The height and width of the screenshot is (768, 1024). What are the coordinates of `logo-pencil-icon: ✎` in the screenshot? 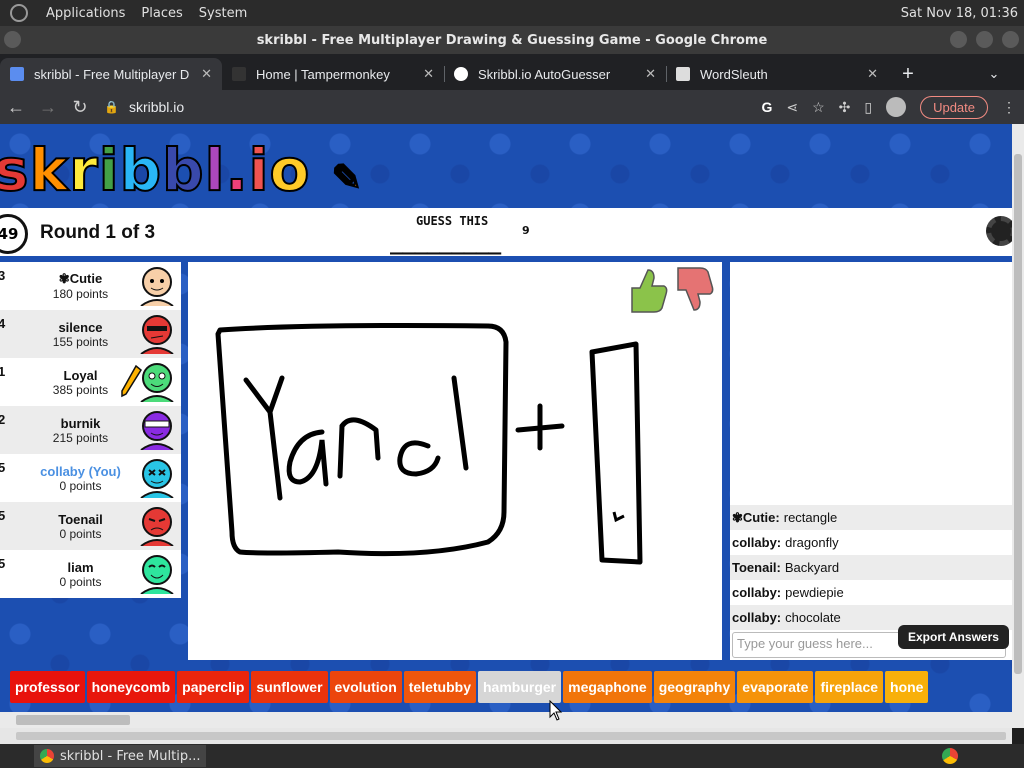 It's located at (347, 178).